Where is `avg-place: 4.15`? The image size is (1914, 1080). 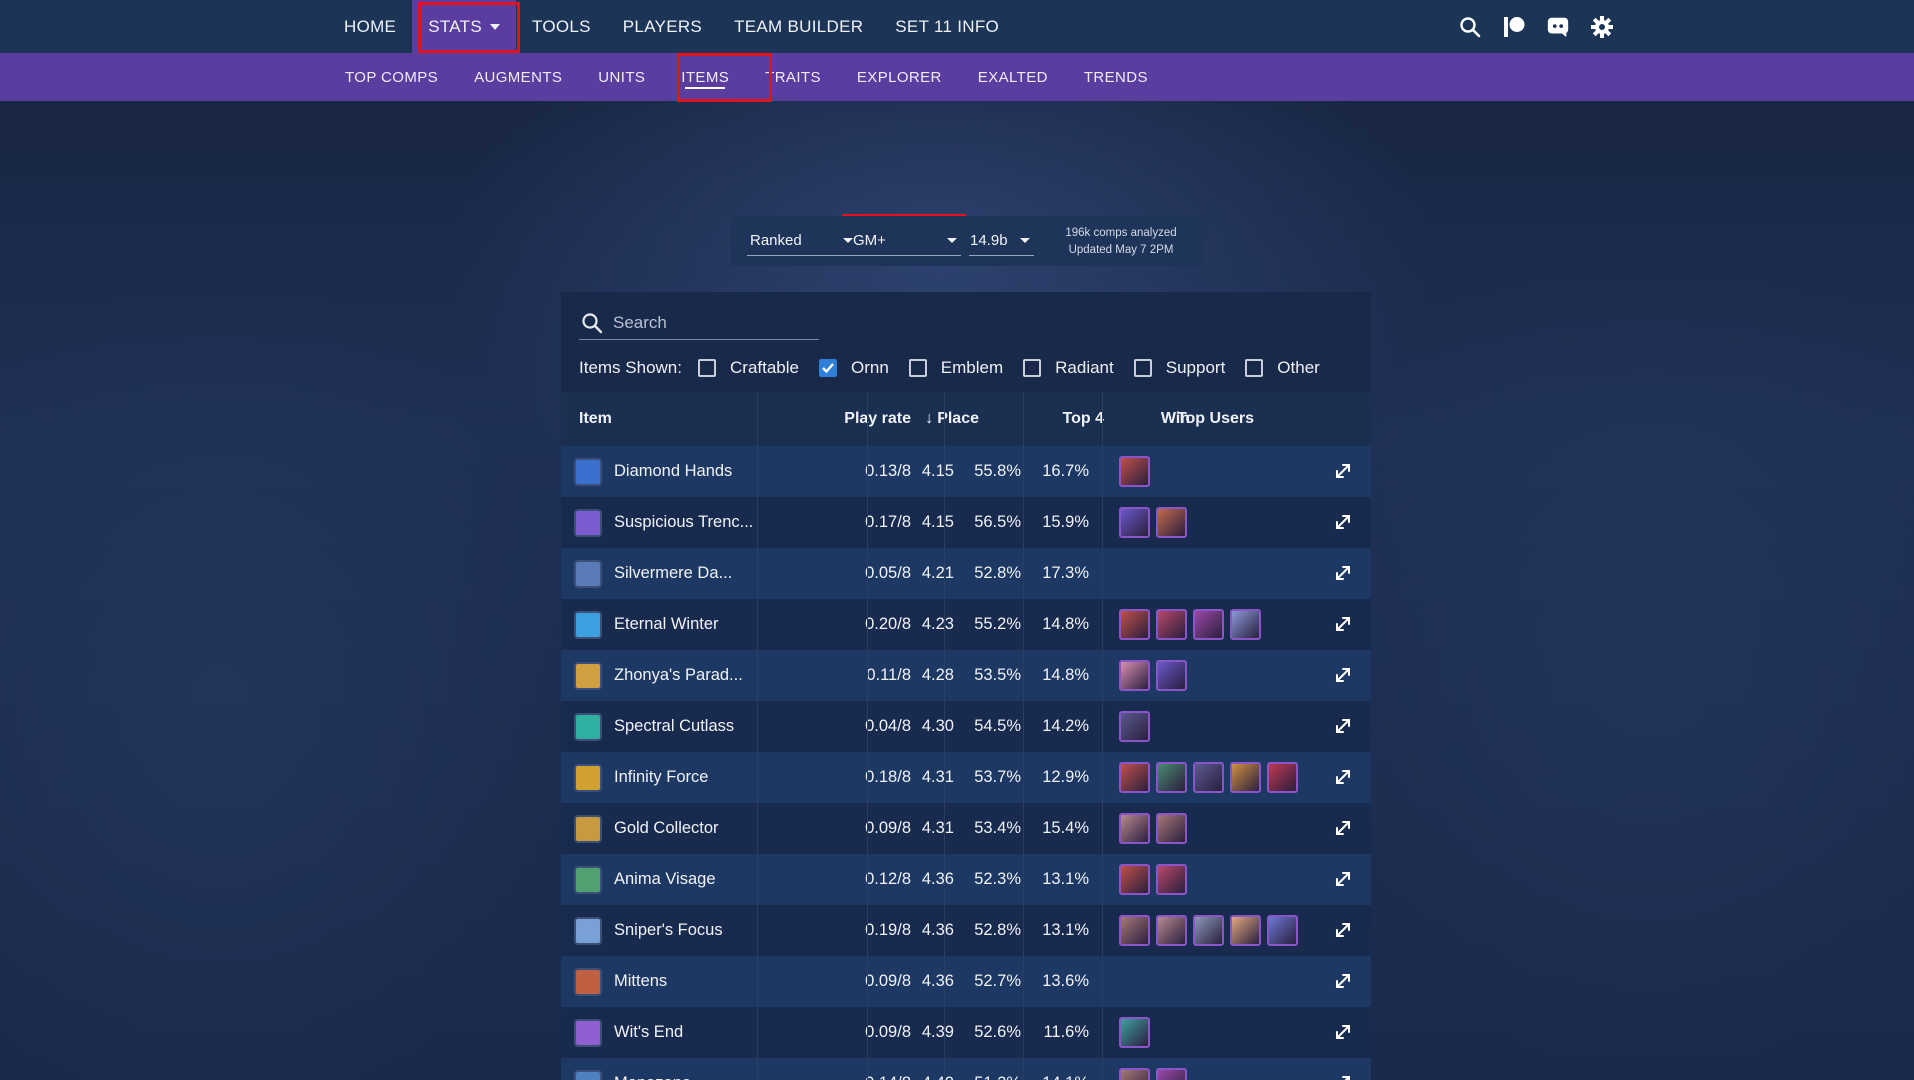 avg-place: 4.15 is located at coordinates (937, 522).